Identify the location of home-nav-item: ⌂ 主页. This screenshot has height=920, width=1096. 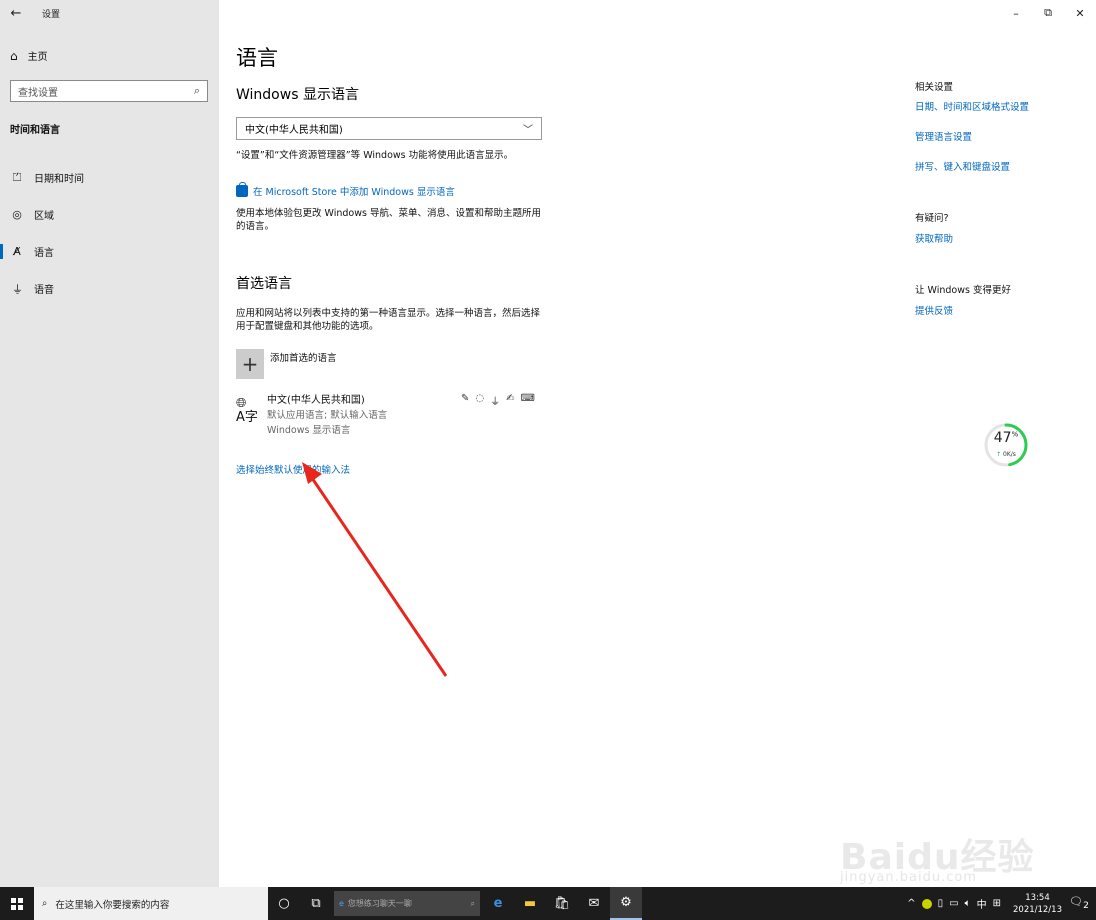
(29, 56).